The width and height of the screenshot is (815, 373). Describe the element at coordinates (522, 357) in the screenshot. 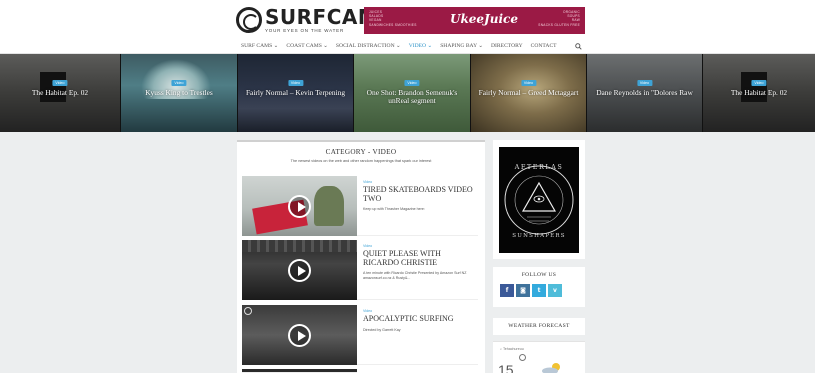

I see `weather-dot-icon` at that location.